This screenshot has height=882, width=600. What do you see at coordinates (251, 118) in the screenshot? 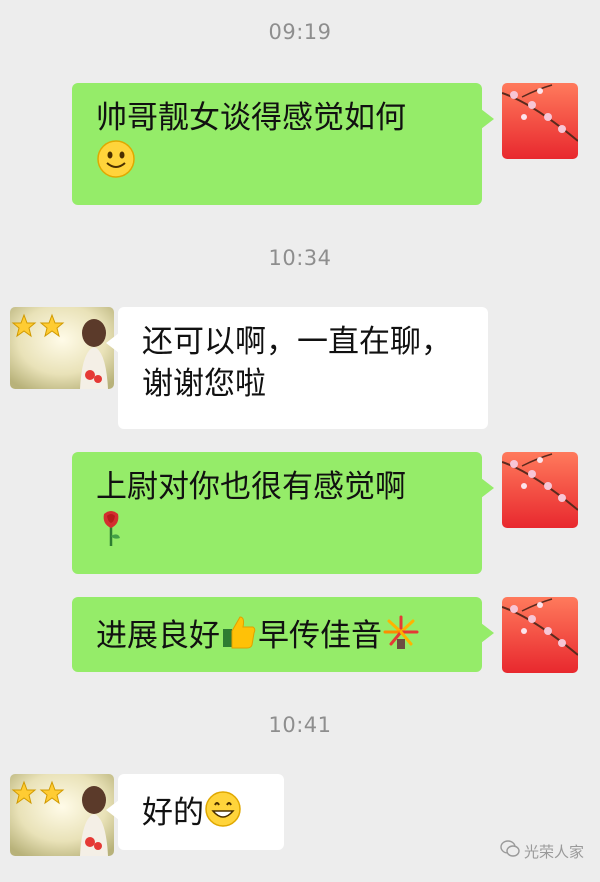
I see `message-text: 帅哥靓女谈得感觉如何` at bounding box center [251, 118].